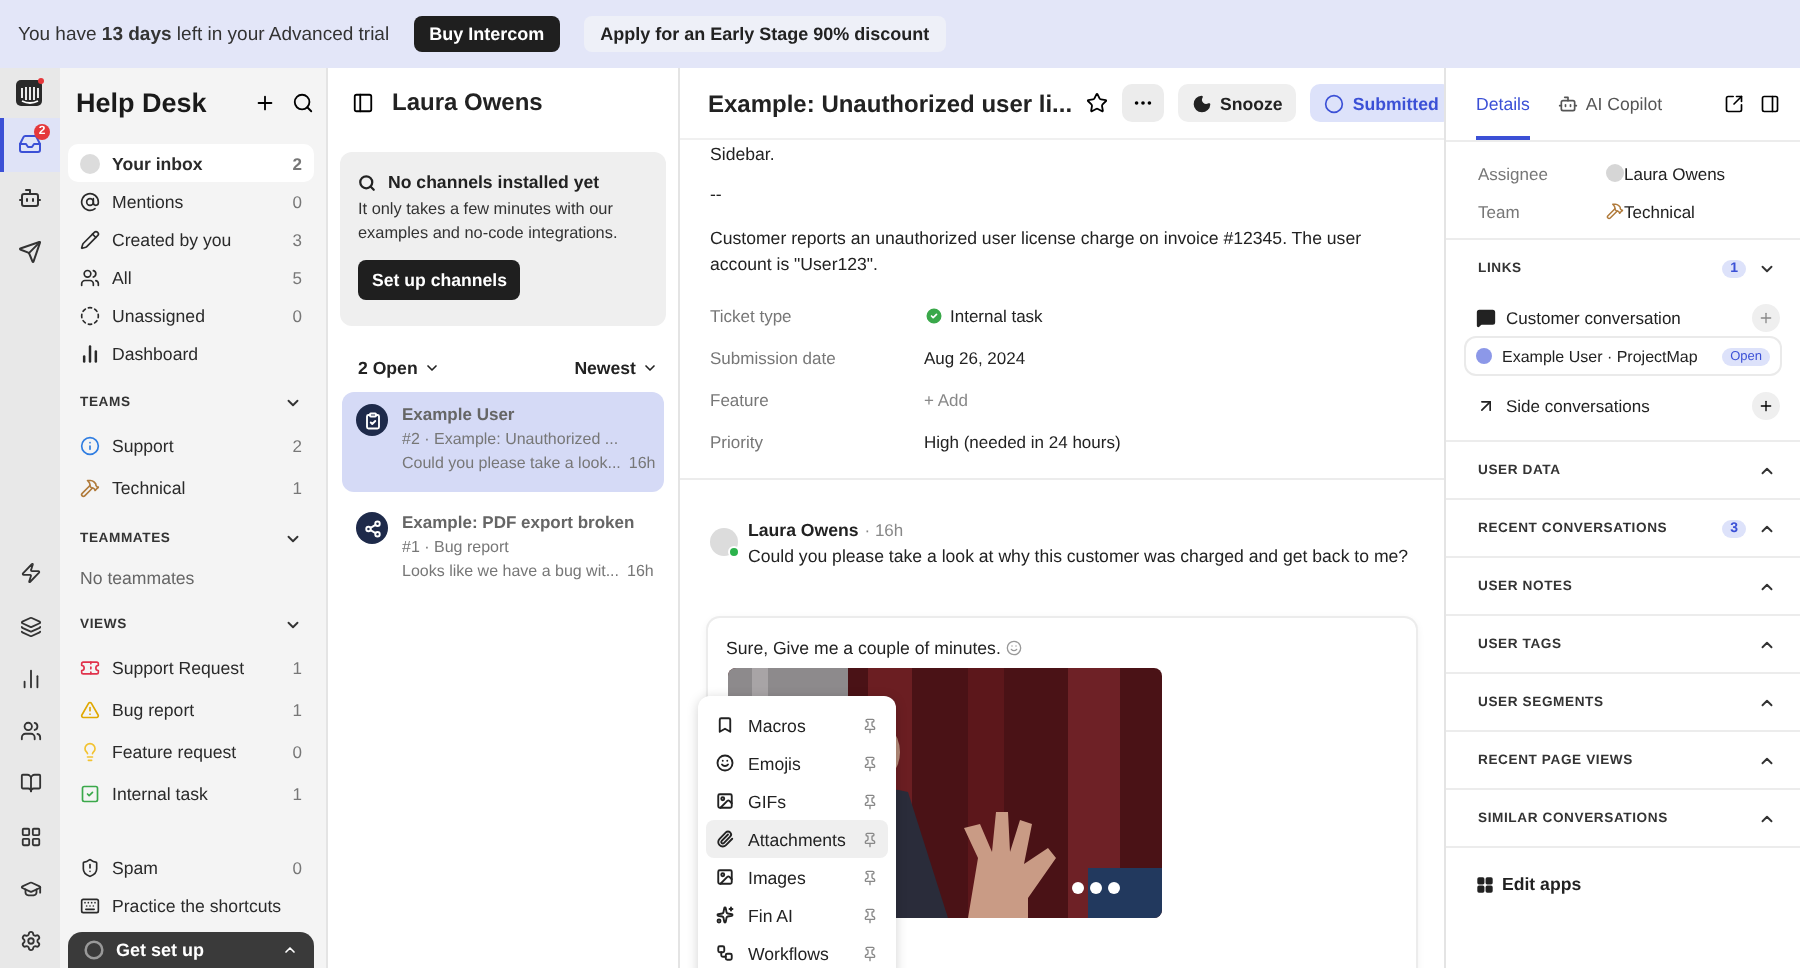 This screenshot has height=968, width=1800. What do you see at coordinates (1734, 104) in the screenshot?
I see `open-external-button` at bounding box center [1734, 104].